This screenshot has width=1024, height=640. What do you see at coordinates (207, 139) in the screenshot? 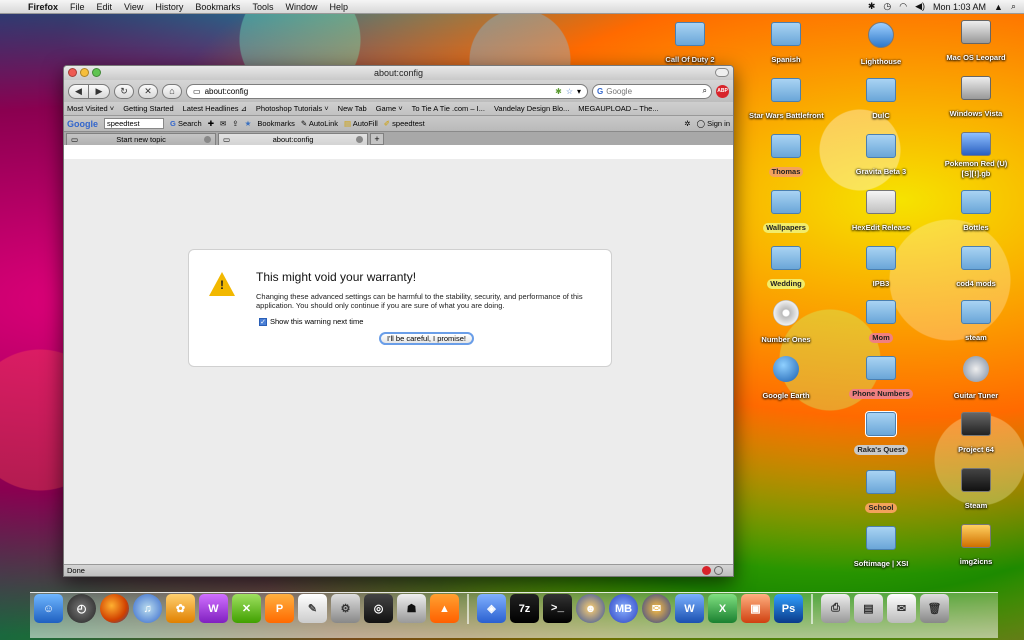
I see `tab-close-icon` at bounding box center [207, 139].